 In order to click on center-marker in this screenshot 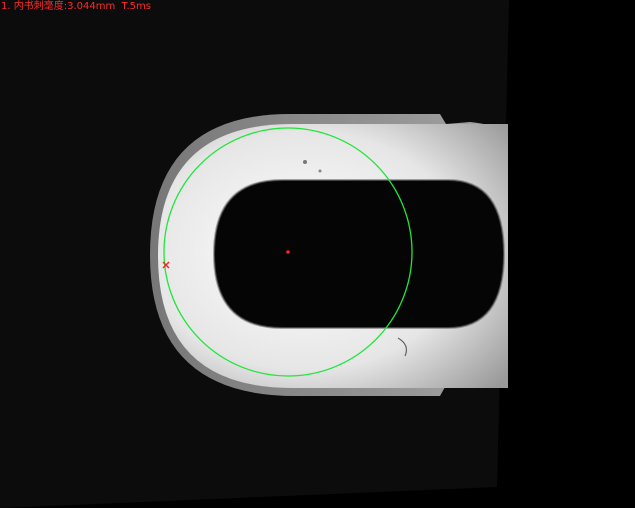, I will do `click(288, 252)`.